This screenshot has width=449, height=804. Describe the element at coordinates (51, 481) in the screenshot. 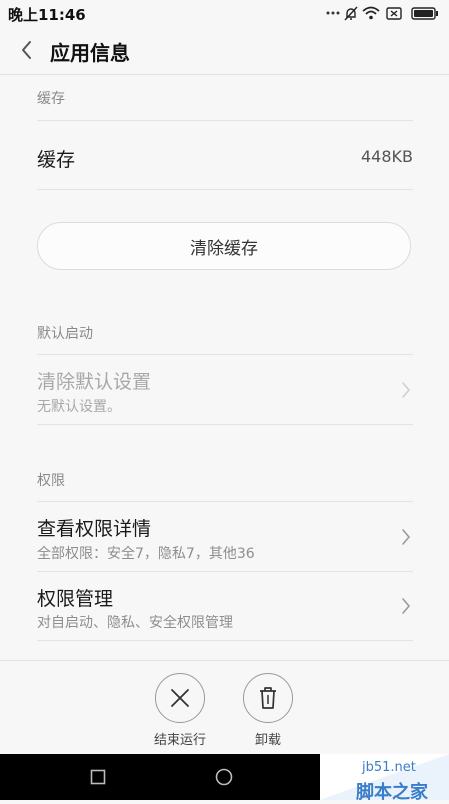

I see `section-title-permissions: 权限` at that location.